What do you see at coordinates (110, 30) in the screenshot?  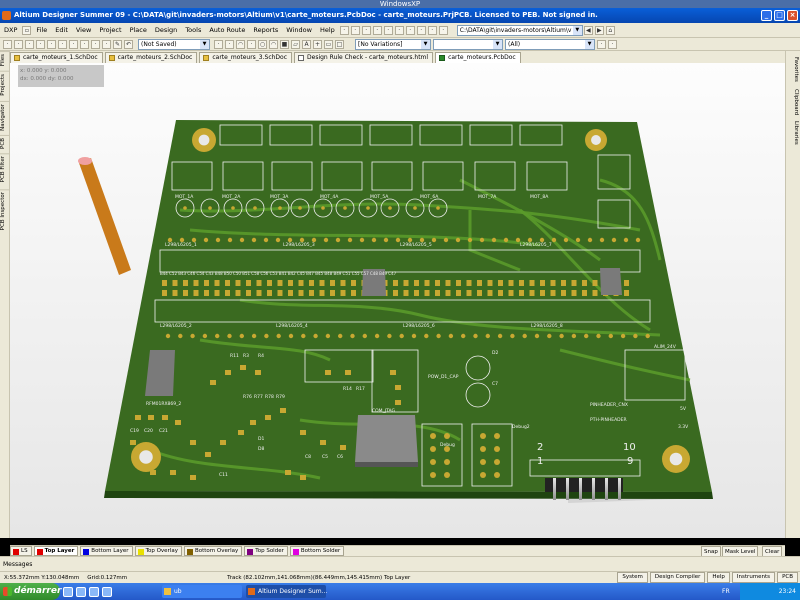 I see `menu-project: Project` at bounding box center [110, 30].